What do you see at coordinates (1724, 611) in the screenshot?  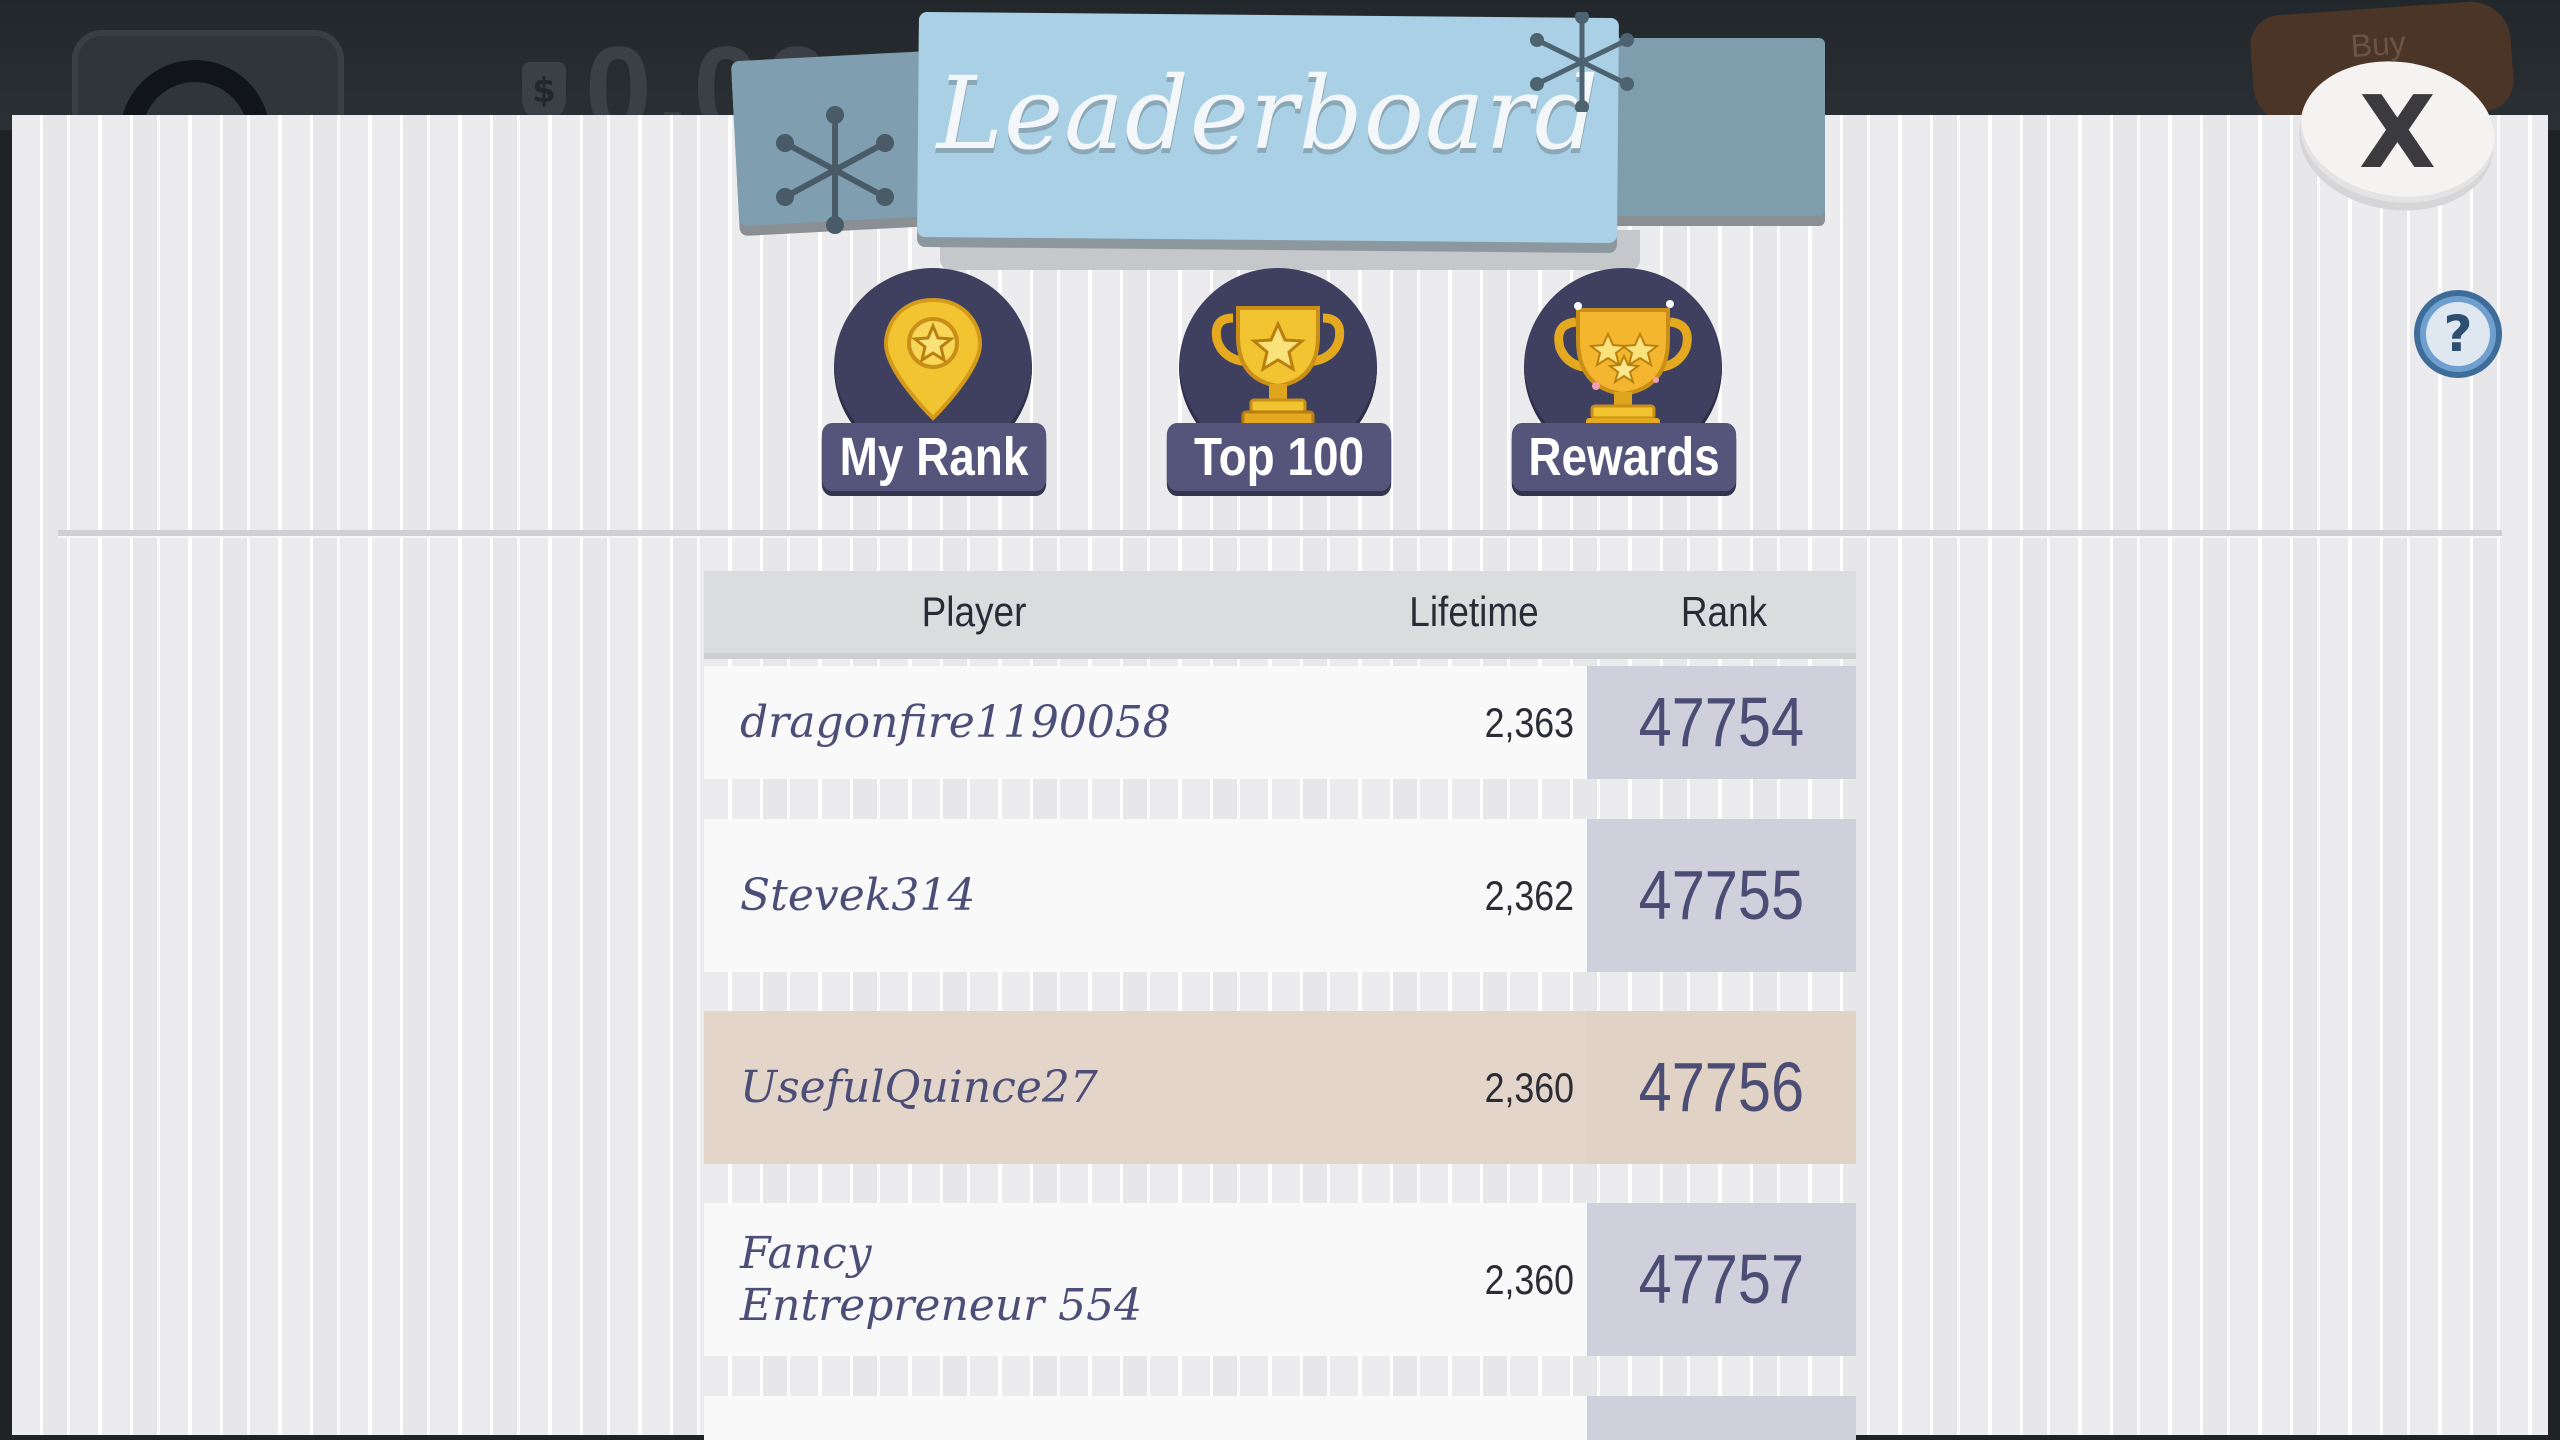 I see `column-header-rank: Rank` at bounding box center [1724, 611].